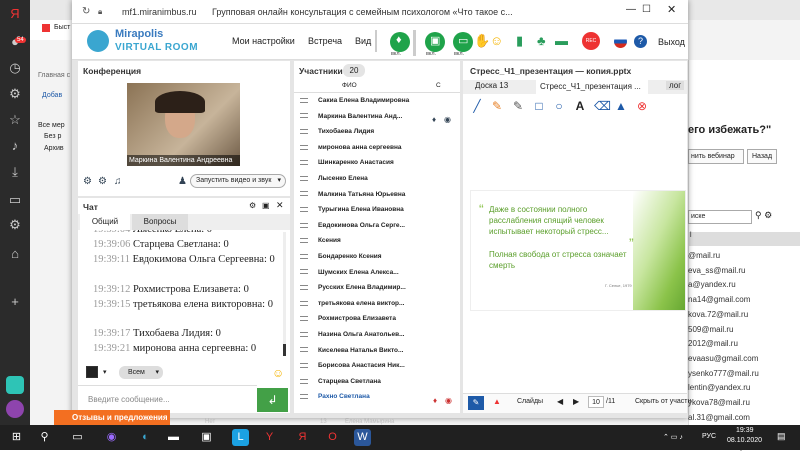 The width and height of the screenshot is (800, 451). Describe the element at coordinates (280, 205) in the screenshot. I see `chat-close-icon: ✕` at that location.